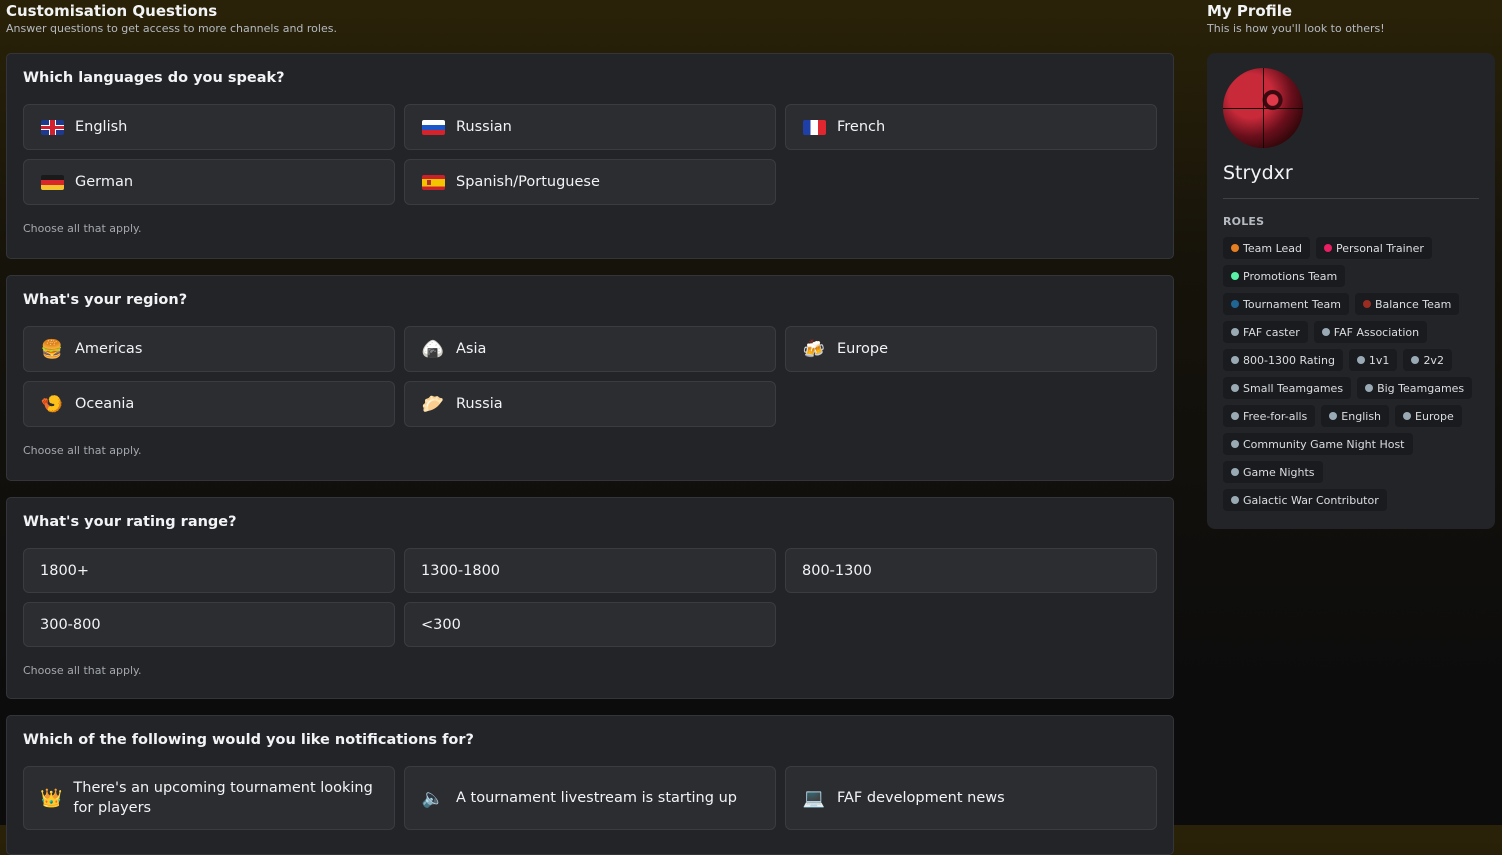 The width and height of the screenshot is (1502, 855). I want to click on option-german: German, so click(209, 182).